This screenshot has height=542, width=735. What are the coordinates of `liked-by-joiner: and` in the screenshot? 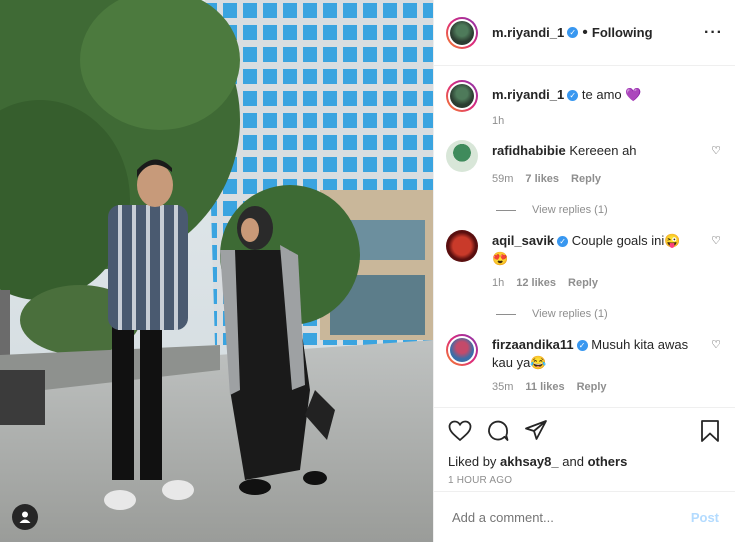 It's located at (573, 461).